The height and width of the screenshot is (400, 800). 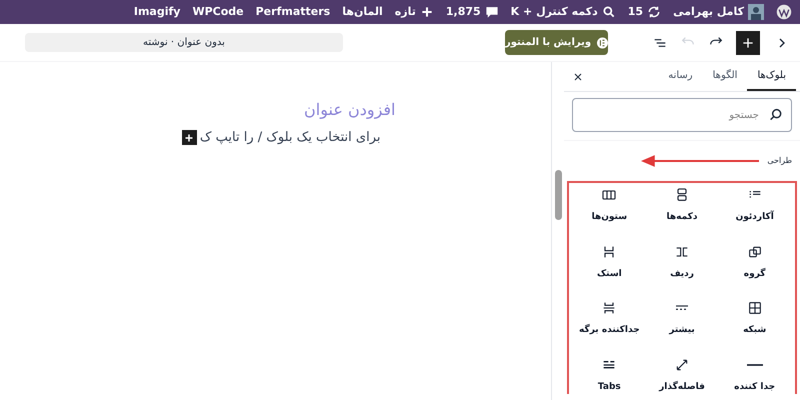 What do you see at coordinates (554, 12) in the screenshot?
I see `admin-bar-link: دکمه کنترل + K` at bounding box center [554, 12].